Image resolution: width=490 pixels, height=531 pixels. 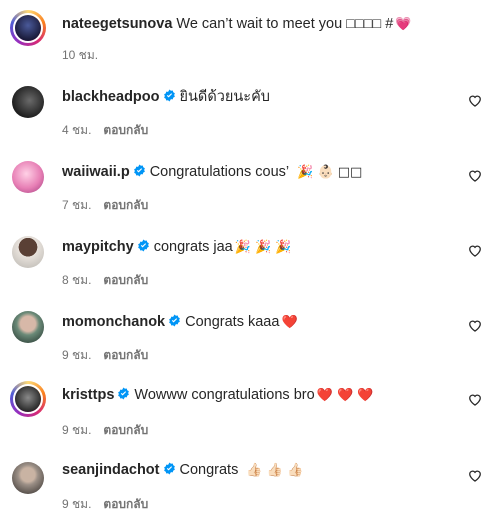 I want to click on comment-username: seanjindachot, so click(x=111, y=470).